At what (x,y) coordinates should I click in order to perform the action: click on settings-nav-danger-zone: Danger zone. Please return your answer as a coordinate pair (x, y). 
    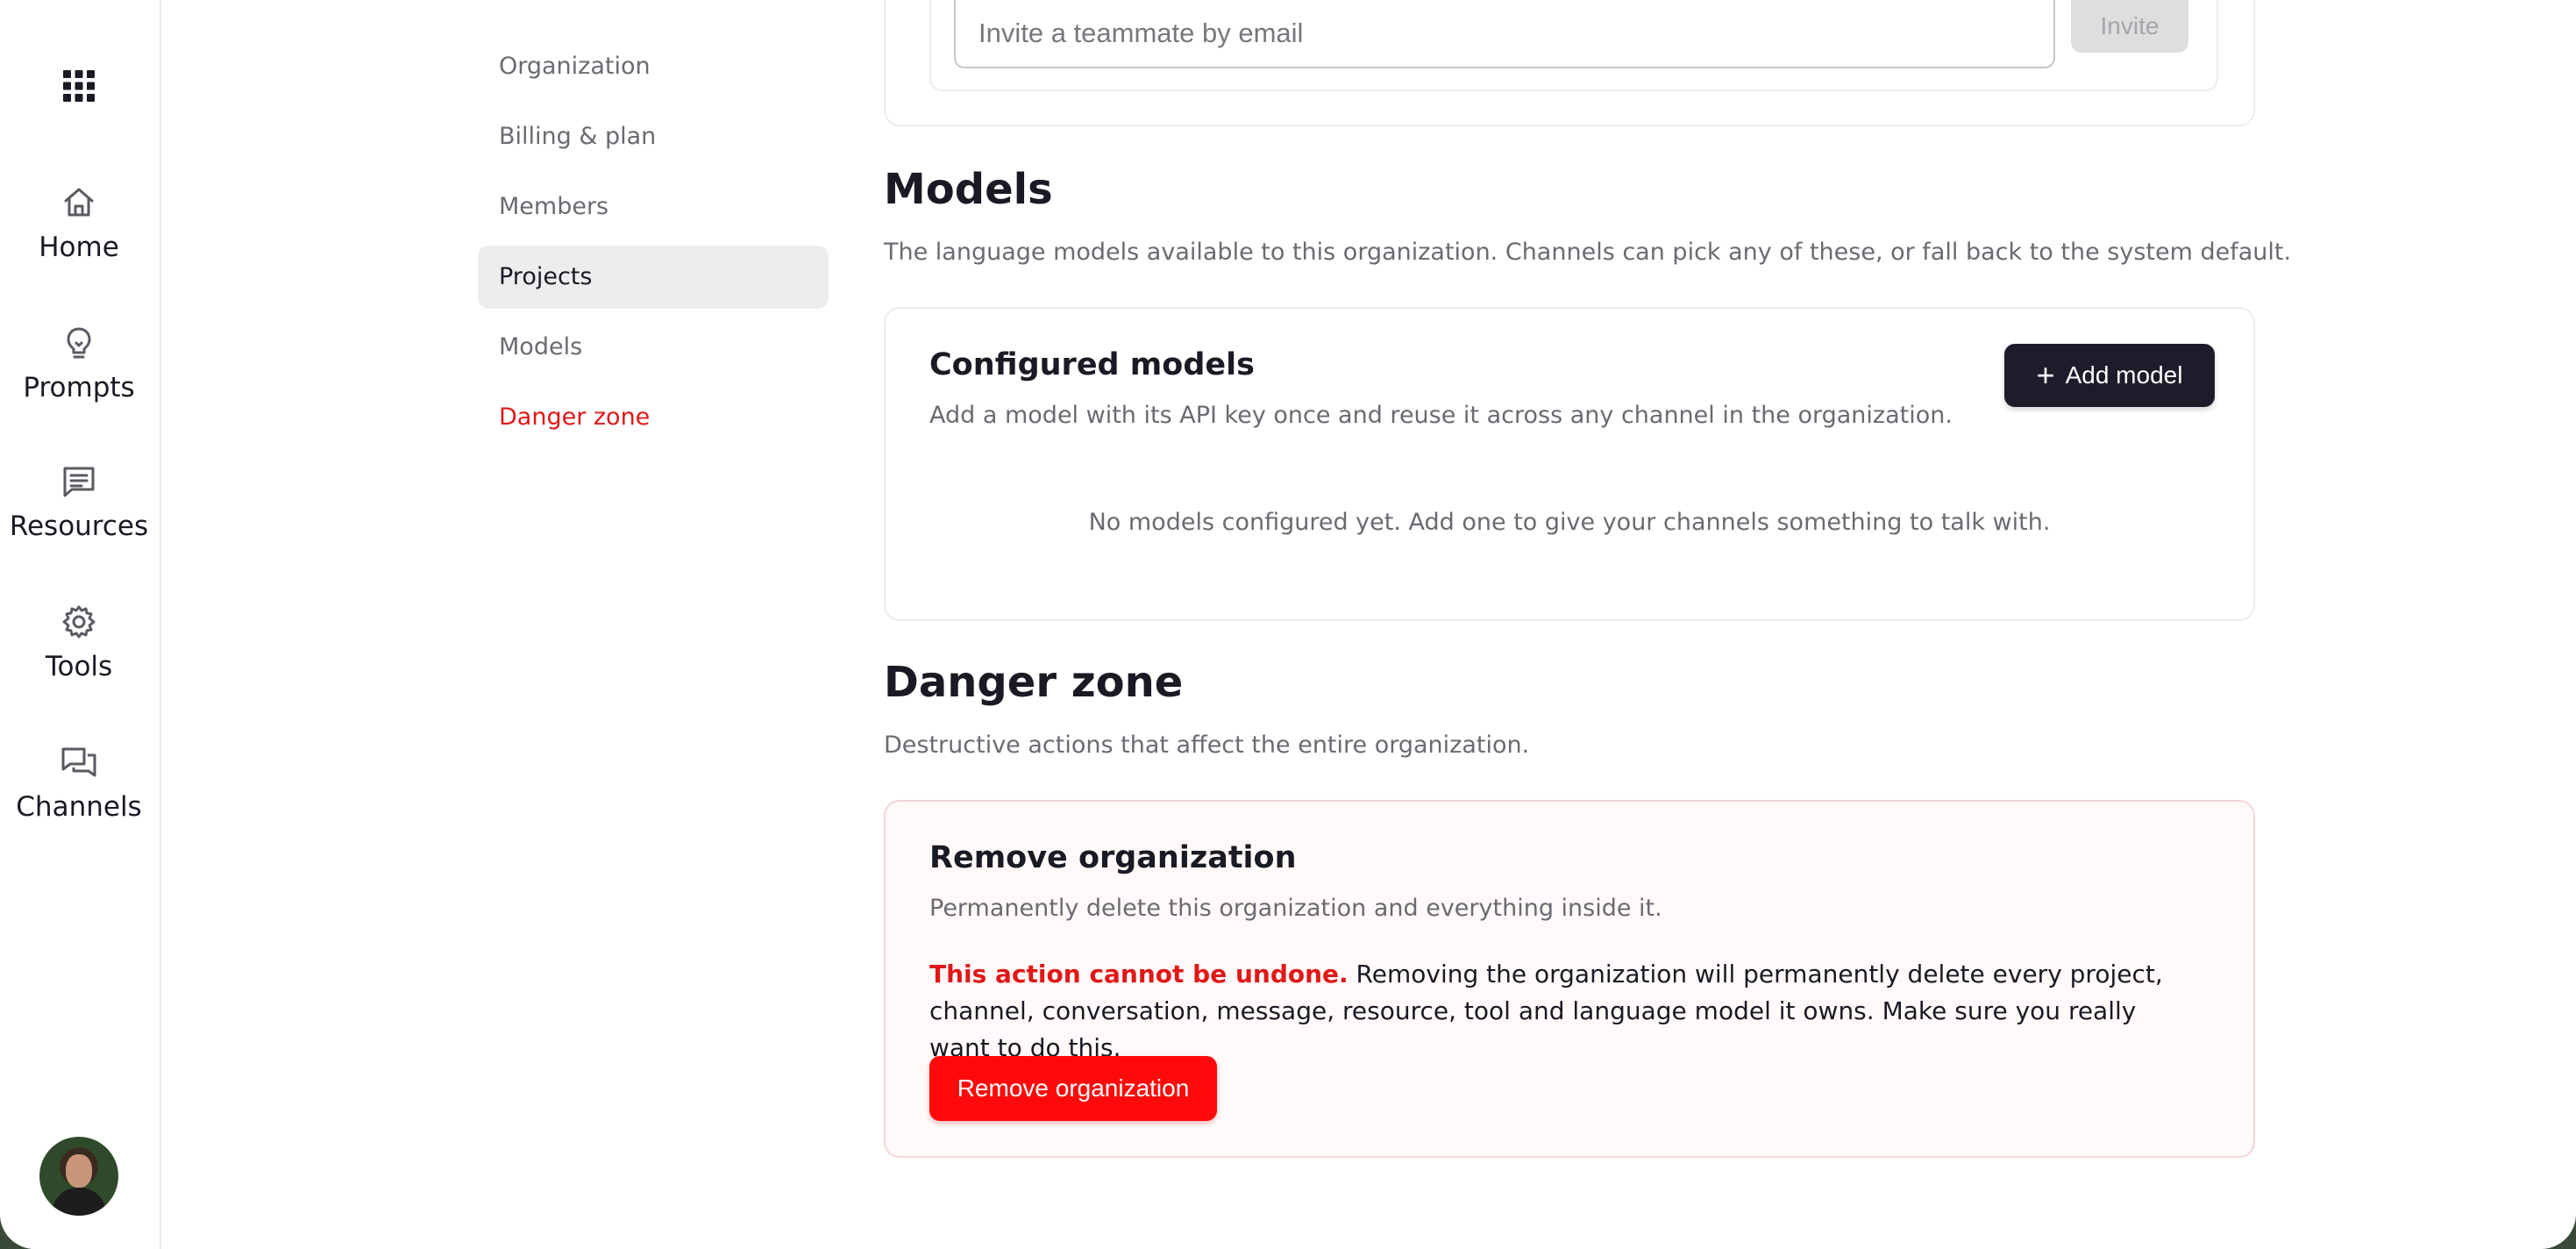
    Looking at the image, I should click on (653, 417).